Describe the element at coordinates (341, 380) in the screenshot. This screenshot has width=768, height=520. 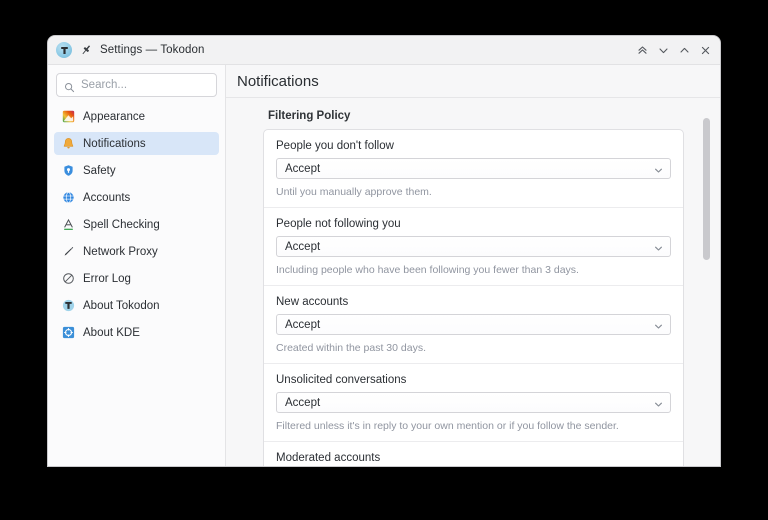
I see `field-label: Unsolicited conversations` at that location.